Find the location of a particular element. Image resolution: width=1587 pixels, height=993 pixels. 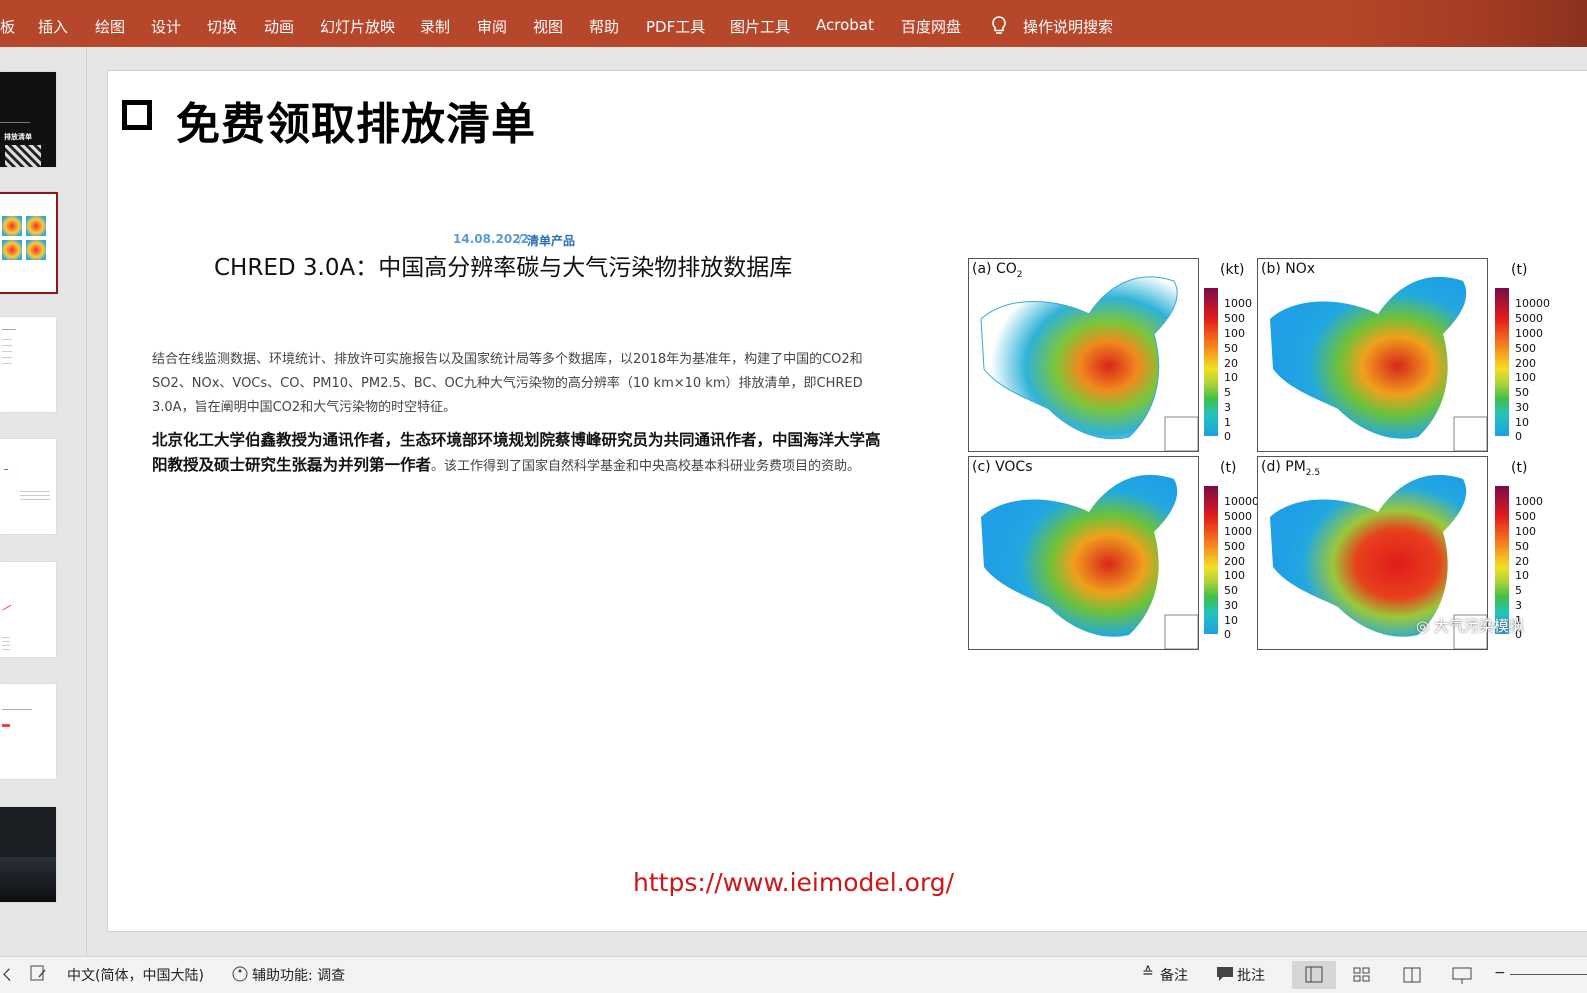

article-title: CHRED 3.0A：中国高分辨率碳与大气污染物排放数据库 is located at coordinates (503, 268).